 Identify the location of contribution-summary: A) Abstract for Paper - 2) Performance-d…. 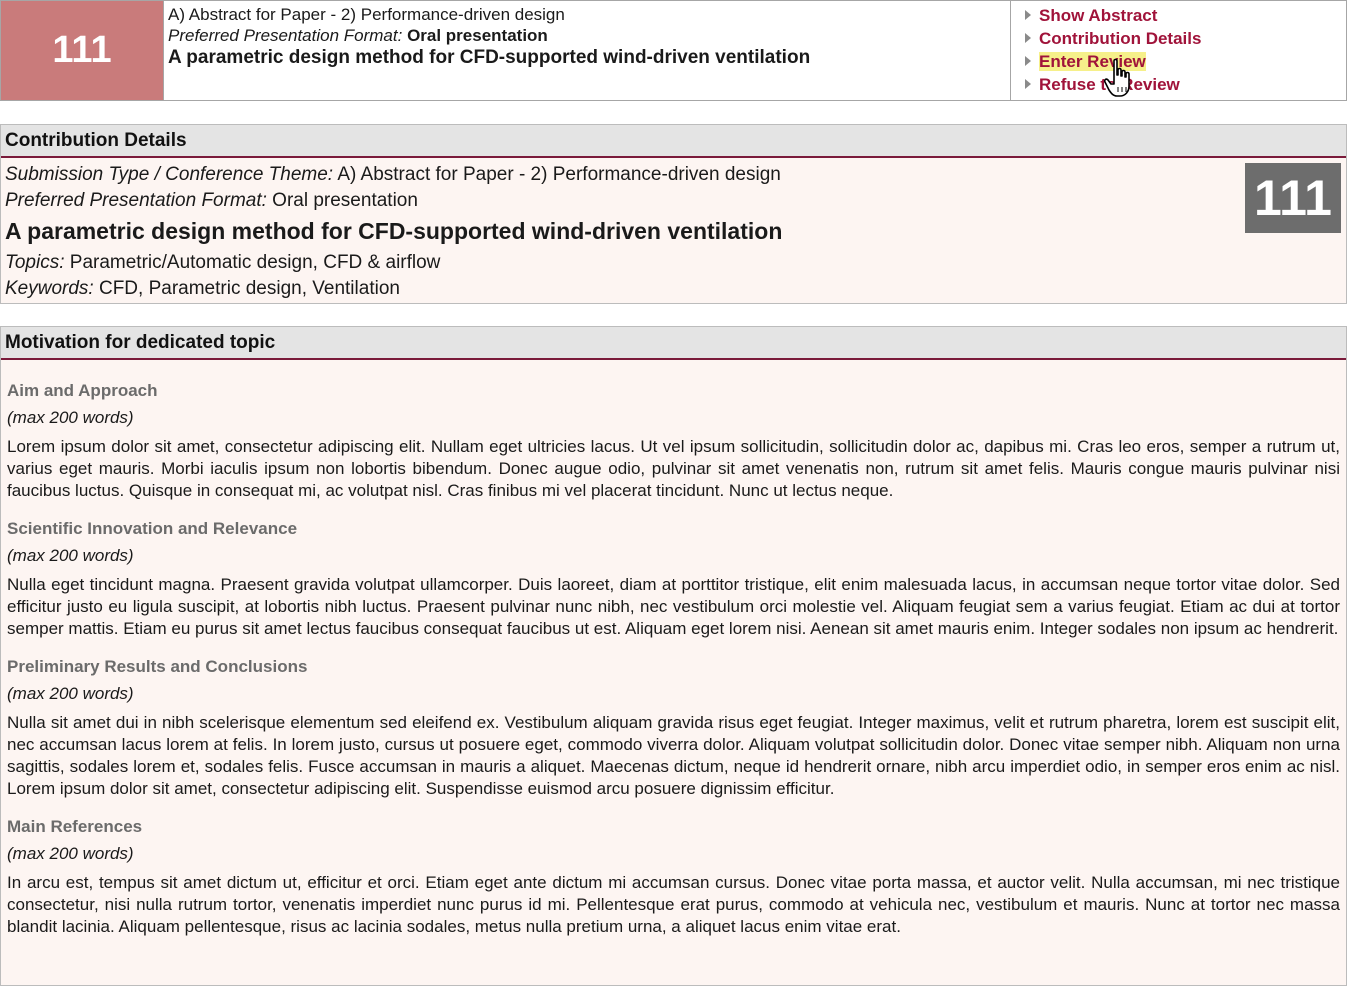
(585, 37).